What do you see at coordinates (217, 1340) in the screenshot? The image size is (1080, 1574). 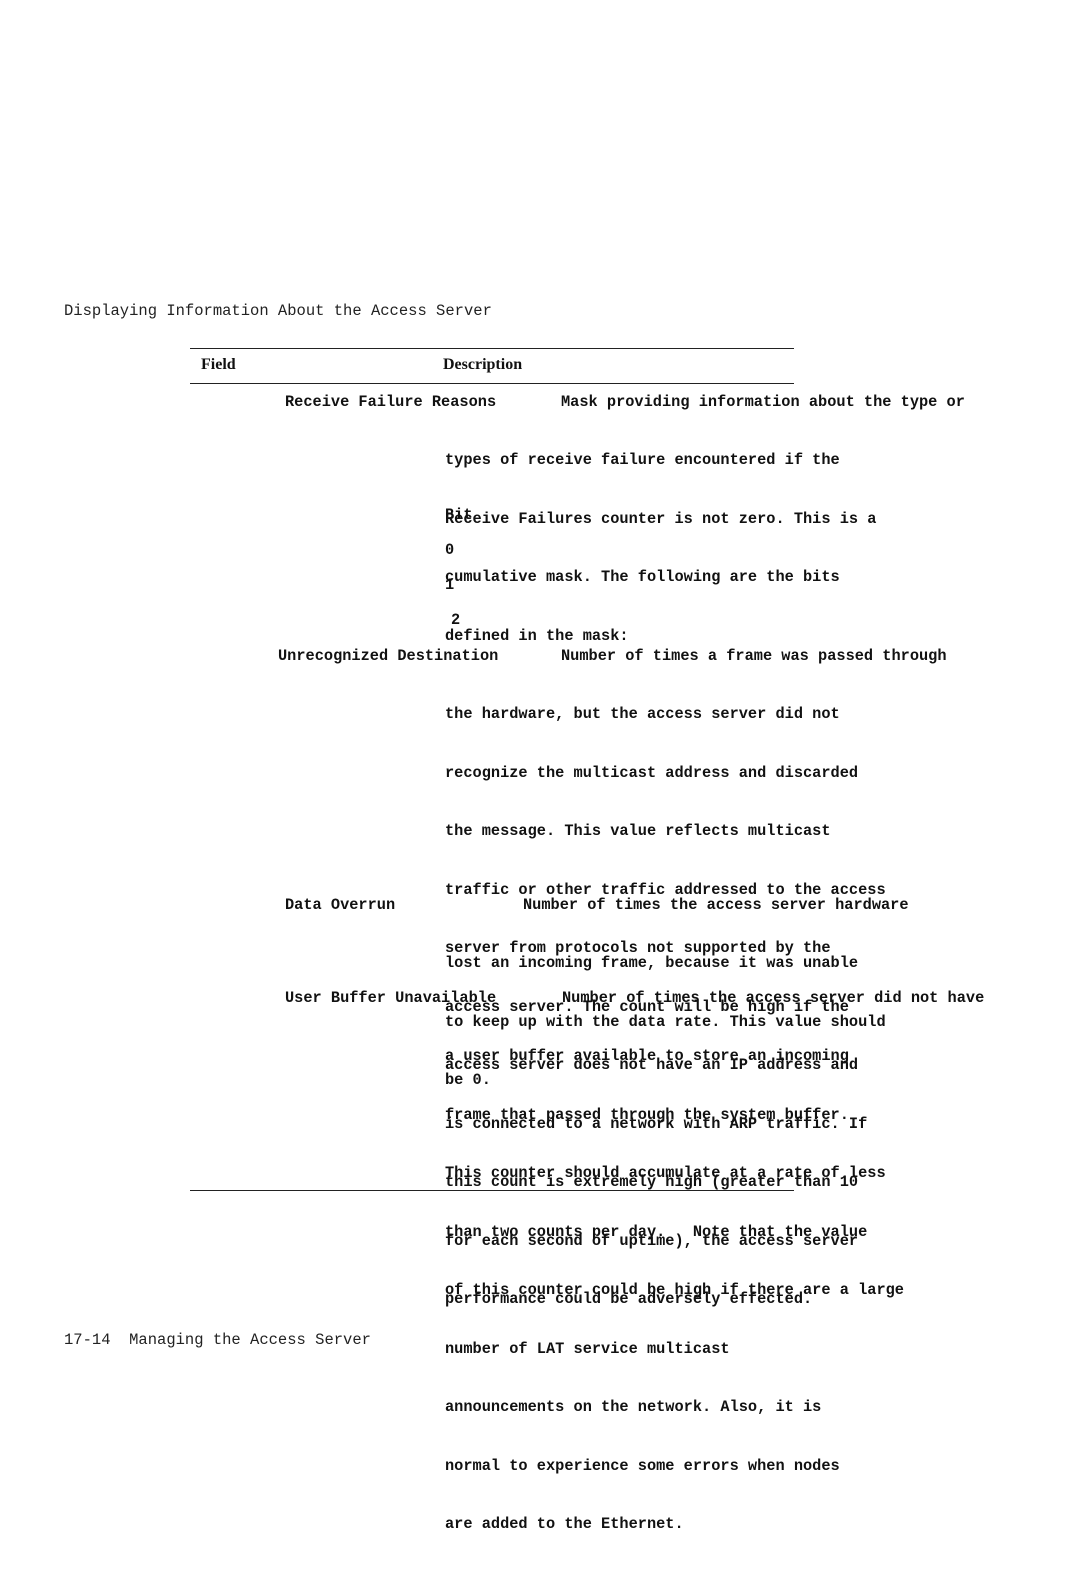 I see `page-footer: 17-14 Managing the Access Server` at bounding box center [217, 1340].